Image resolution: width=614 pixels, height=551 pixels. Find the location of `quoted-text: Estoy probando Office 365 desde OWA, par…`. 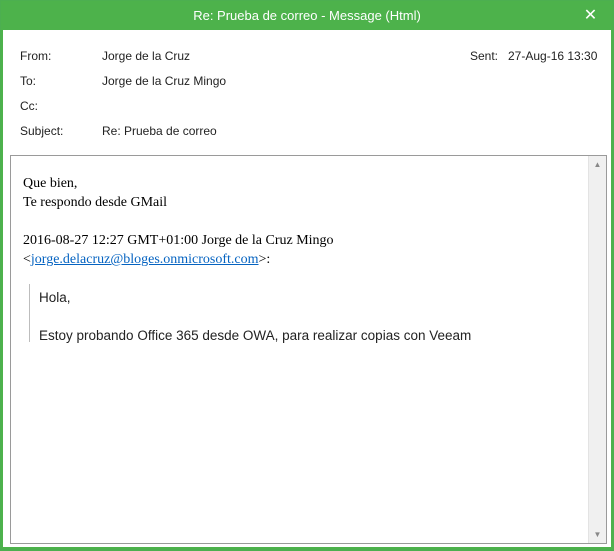

quoted-text: Estoy probando Office 365 desde OWA, par… is located at coordinates (255, 335).